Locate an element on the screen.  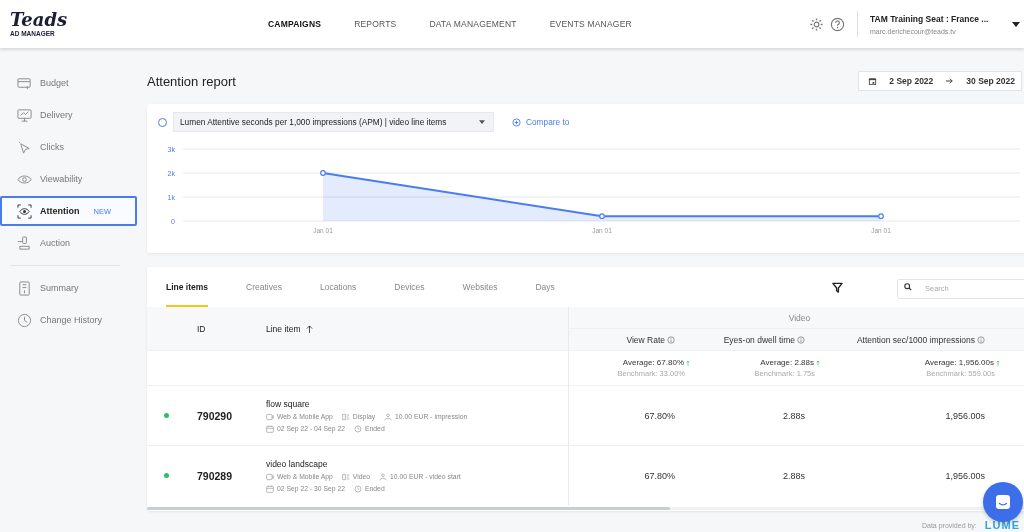
provider-logo: LUME is located at coordinates (1002, 525).